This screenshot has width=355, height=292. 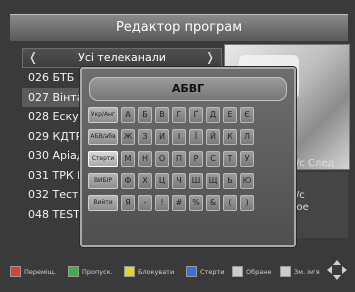 What do you see at coordinates (247, 137) in the screenshot?
I see `keyboard-key: Л` at bounding box center [247, 137].